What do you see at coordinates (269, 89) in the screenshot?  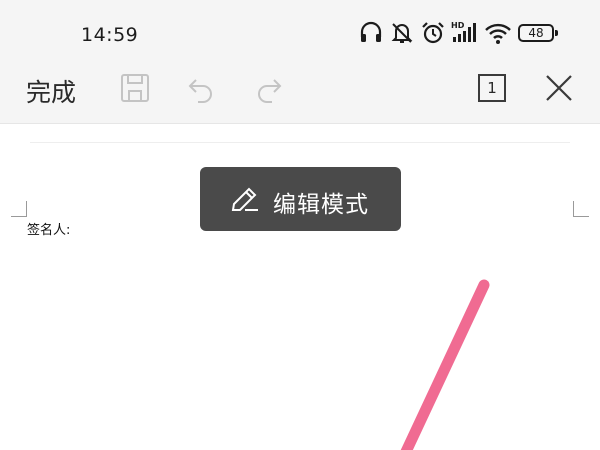 I see `redo-icon` at bounding box center [269, 89].